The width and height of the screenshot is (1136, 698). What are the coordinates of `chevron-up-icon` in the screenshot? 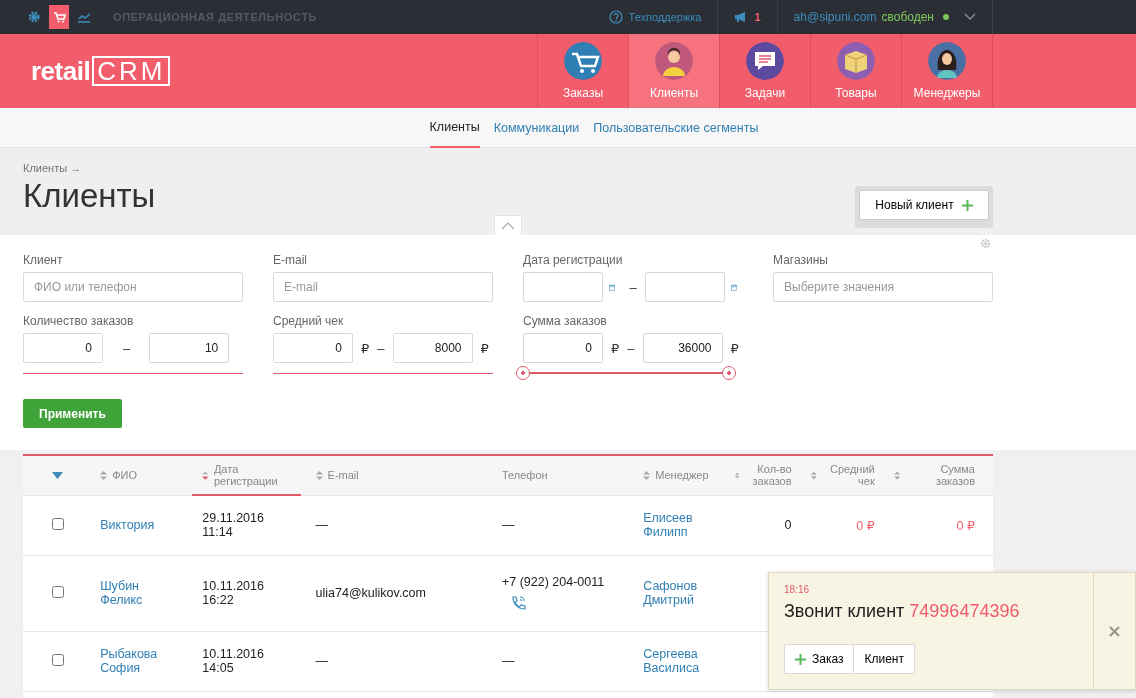 It's located at (508, 225).